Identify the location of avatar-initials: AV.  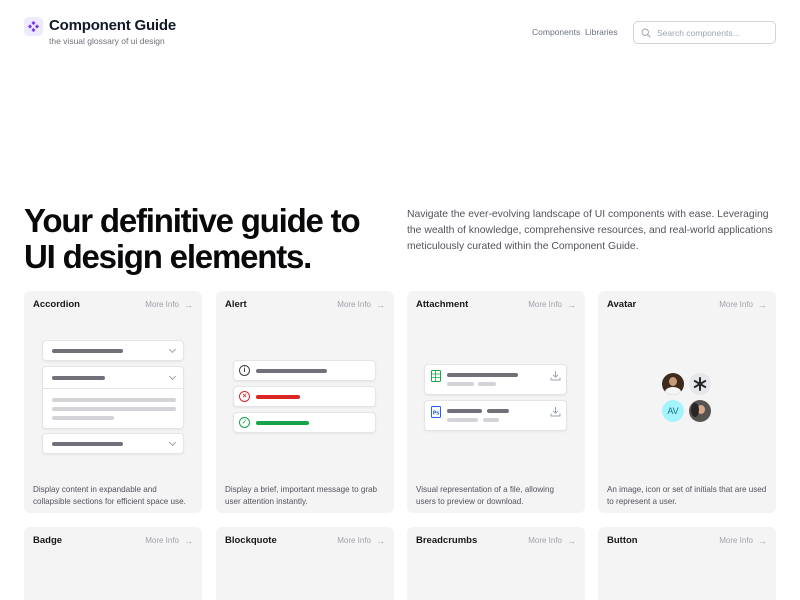
(673, 411).